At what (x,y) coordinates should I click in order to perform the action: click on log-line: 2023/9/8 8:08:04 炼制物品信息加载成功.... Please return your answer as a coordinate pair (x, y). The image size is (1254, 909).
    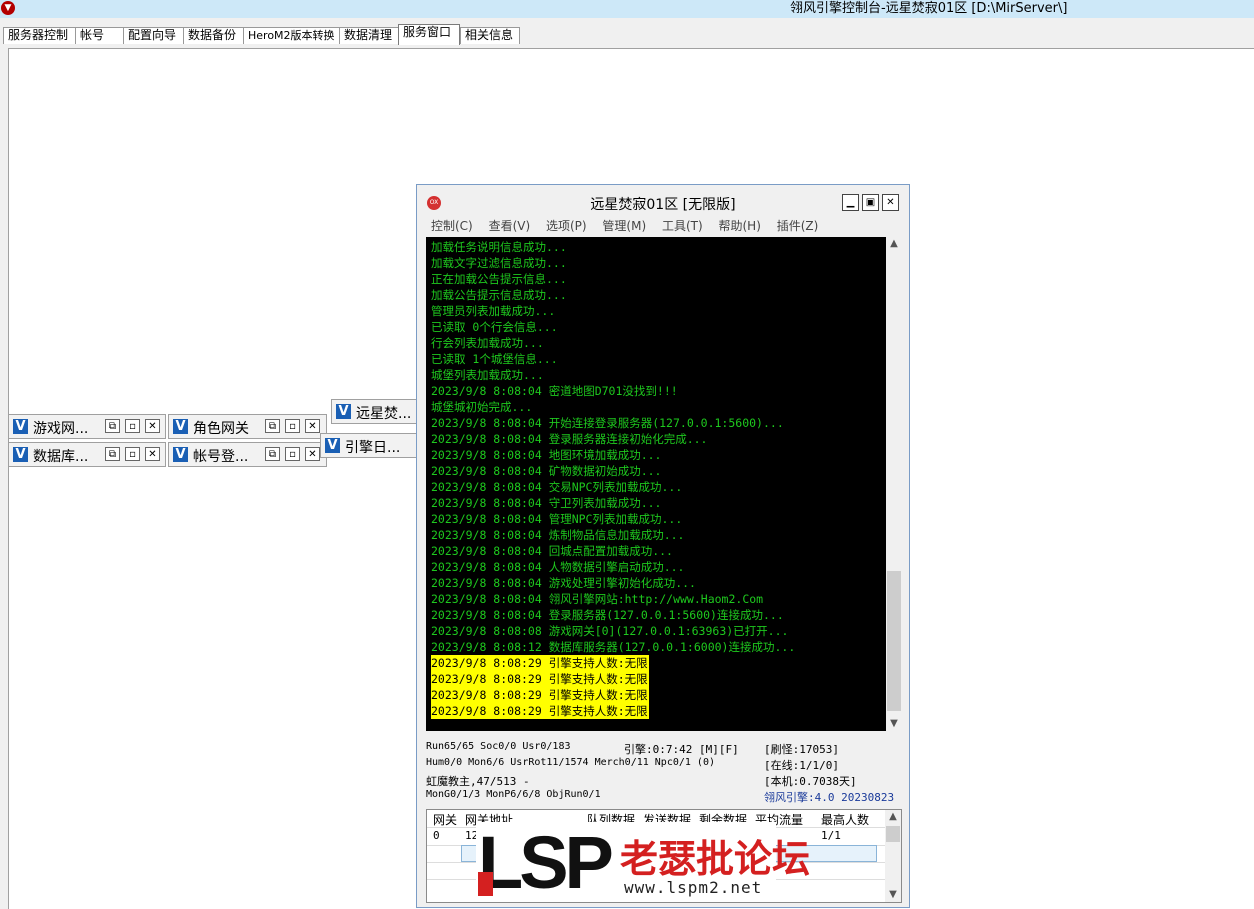
    Looking at the image, I should click on (558, 535).